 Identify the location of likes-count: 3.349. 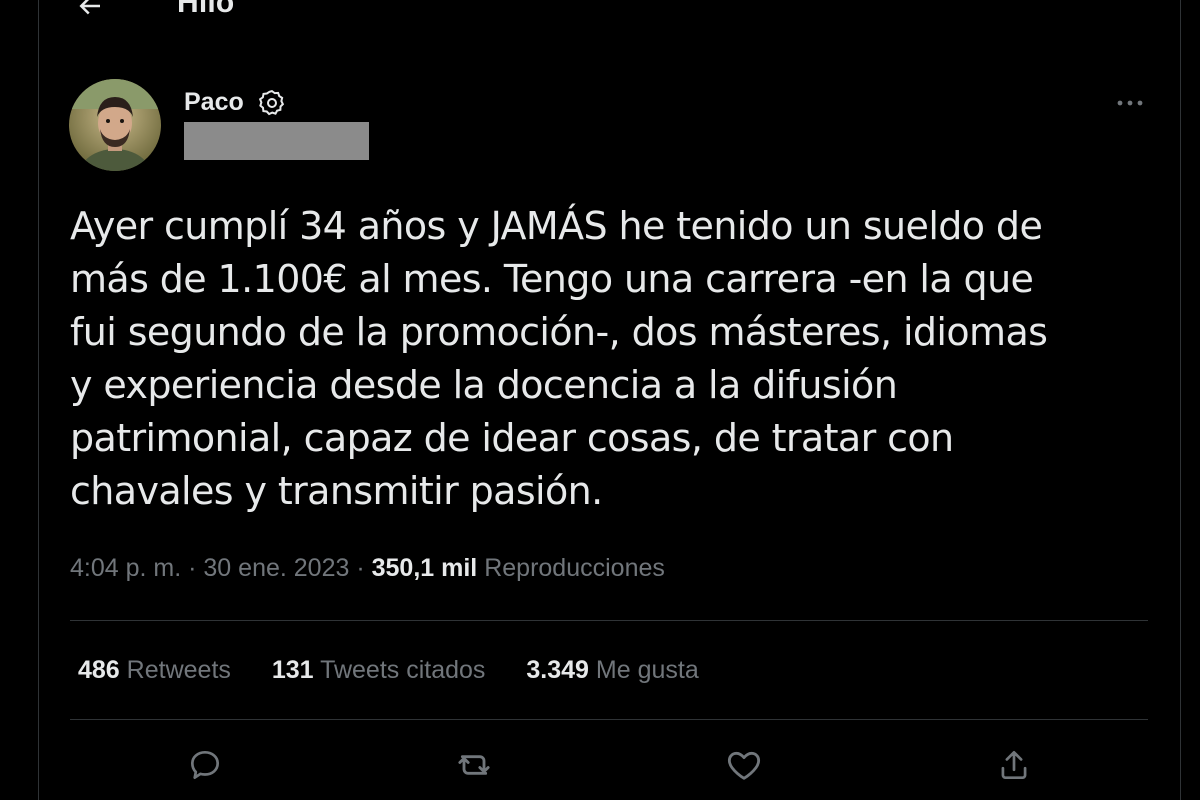
(557, 670).